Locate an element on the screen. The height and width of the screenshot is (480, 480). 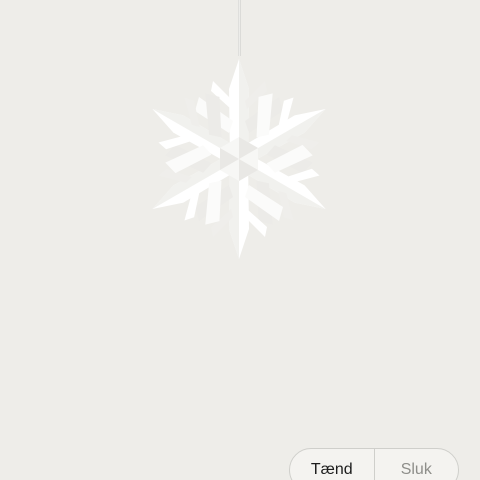
turn-on-button: Tænd is located at coordinates (332, 464).